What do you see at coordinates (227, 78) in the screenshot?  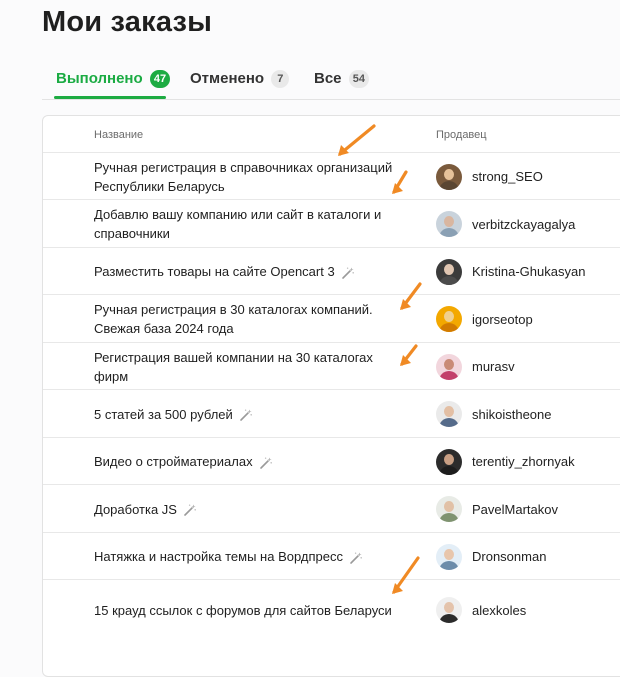 I see `tab-cancelled-label: Отменено` at bounding box center [227, 78].